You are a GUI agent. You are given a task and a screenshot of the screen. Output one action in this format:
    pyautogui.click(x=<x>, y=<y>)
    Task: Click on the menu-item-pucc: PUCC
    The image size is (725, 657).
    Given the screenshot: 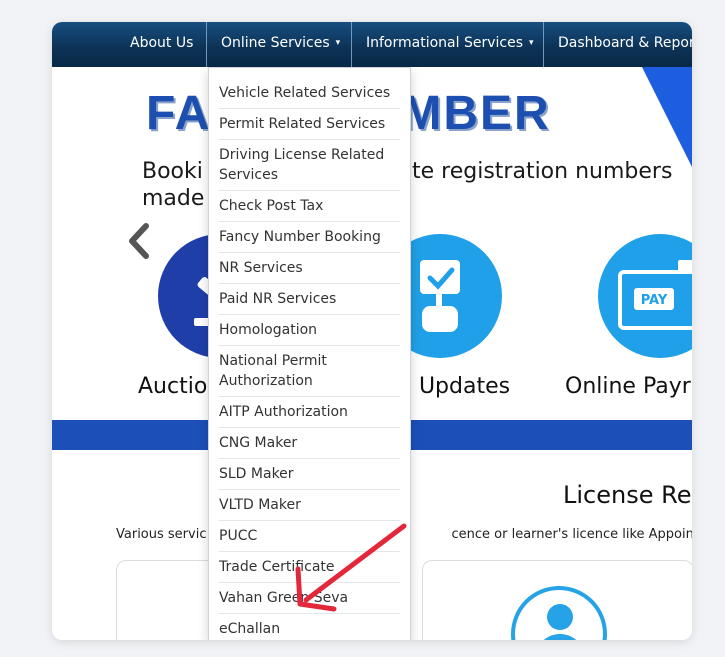 What is the action you would take?
    pyautogui.click(x=309, y=536)
    